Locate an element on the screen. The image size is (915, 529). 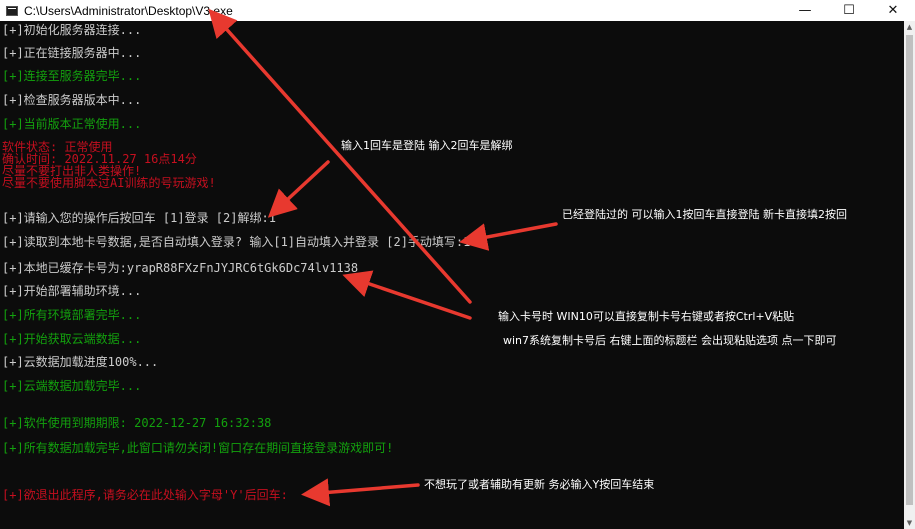
scroll-down-icon: ▼ is located at coordinates (909, 523).